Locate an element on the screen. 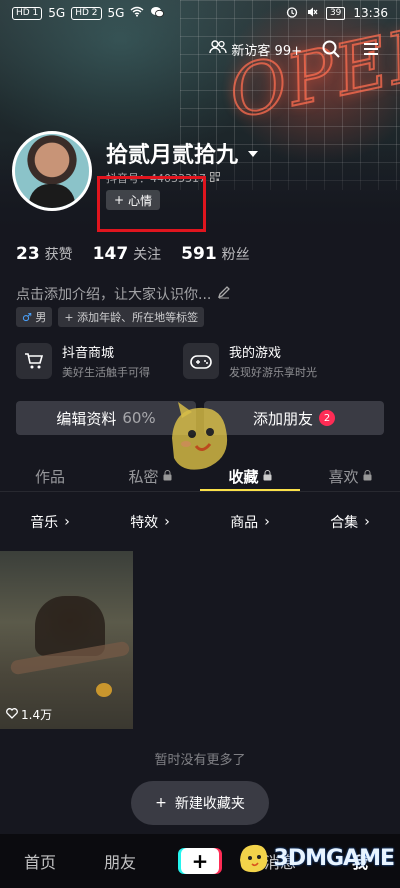 This screenshot has width=400, height=888. mute-icon is located at coordinates (312, 13).